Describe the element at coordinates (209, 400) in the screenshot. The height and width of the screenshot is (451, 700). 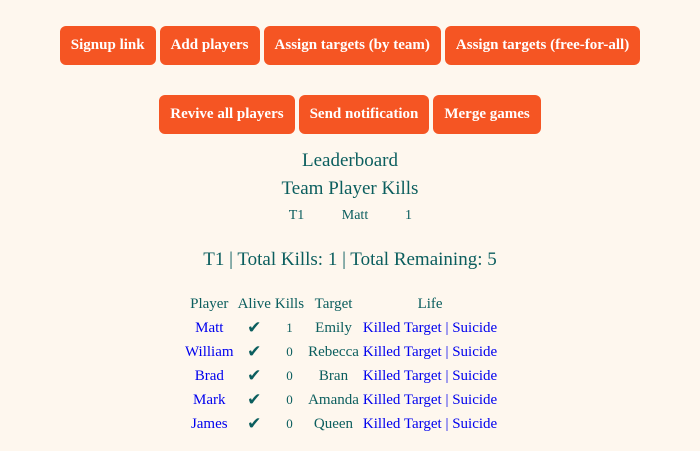
I see `player-link: Mark` at that location.